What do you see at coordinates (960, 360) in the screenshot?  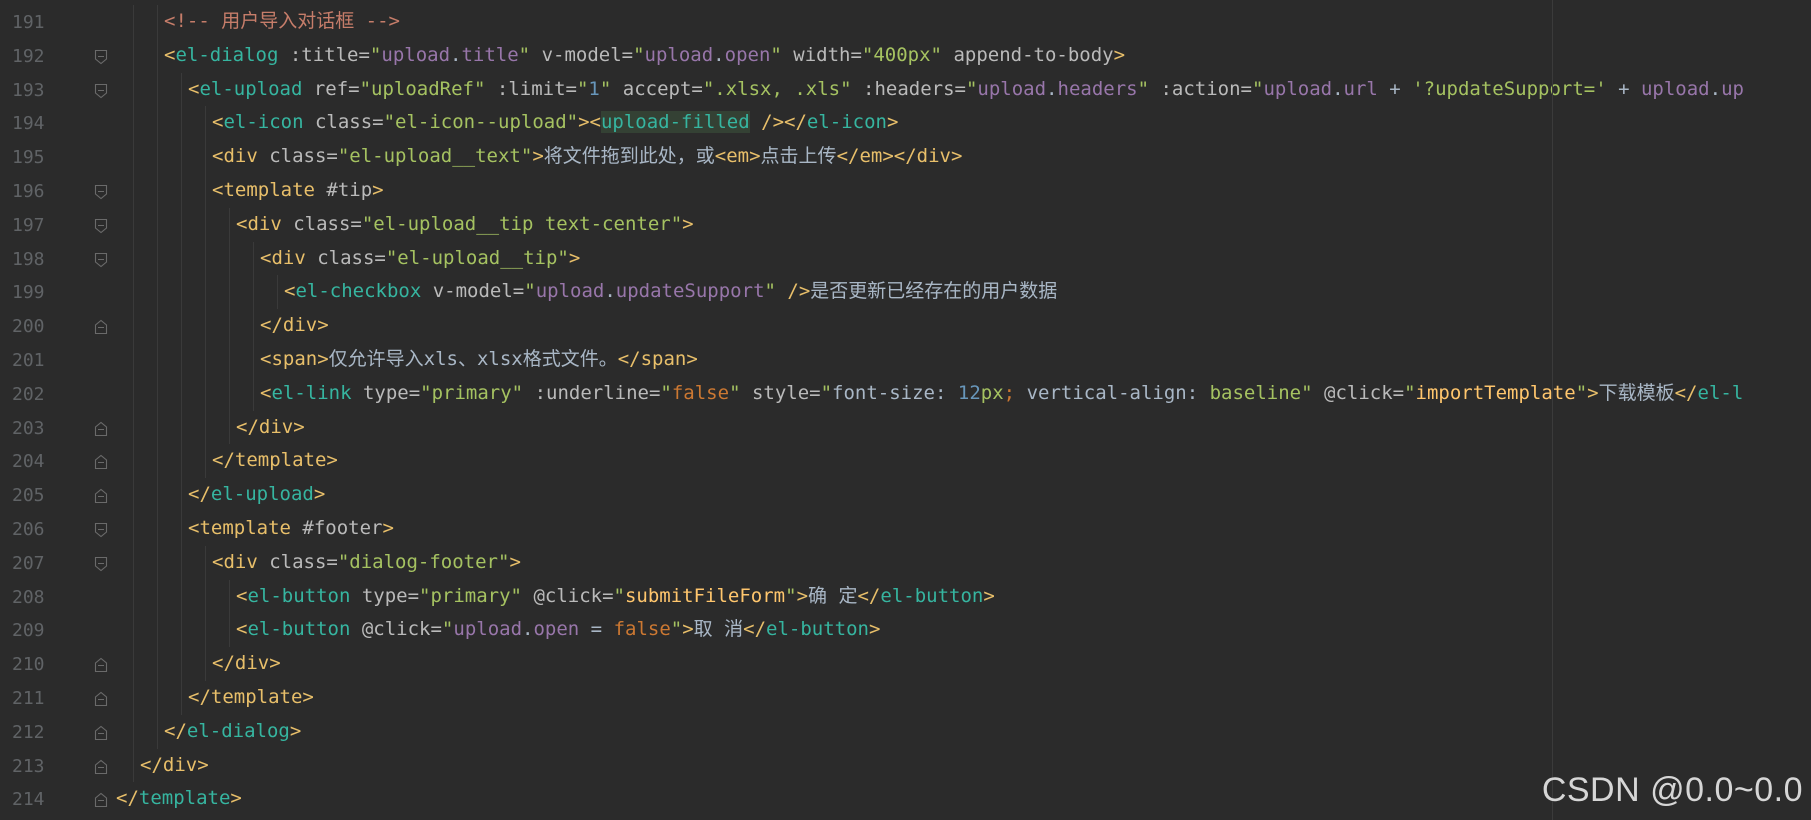 I see `code-line: <span>仅允许导入xls、xlsx格式文件。</span>` at bounding box center [960, 360].